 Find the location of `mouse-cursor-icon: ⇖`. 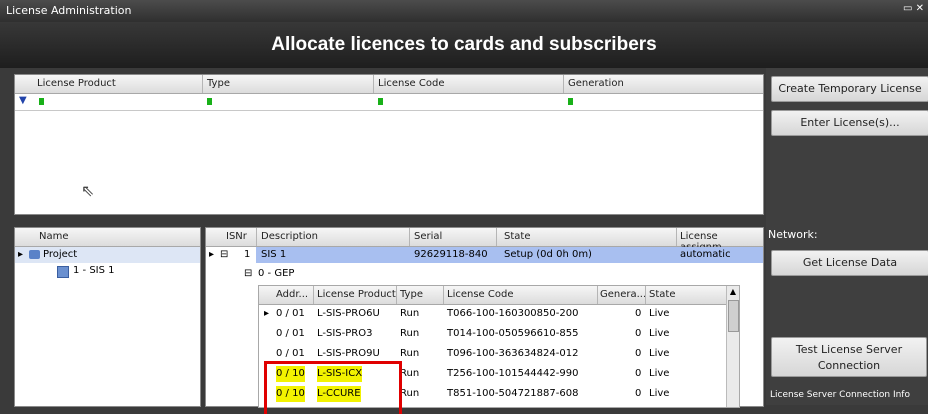

mouse-cursor-icon: ⇖ is located at coordinates (88, 190).